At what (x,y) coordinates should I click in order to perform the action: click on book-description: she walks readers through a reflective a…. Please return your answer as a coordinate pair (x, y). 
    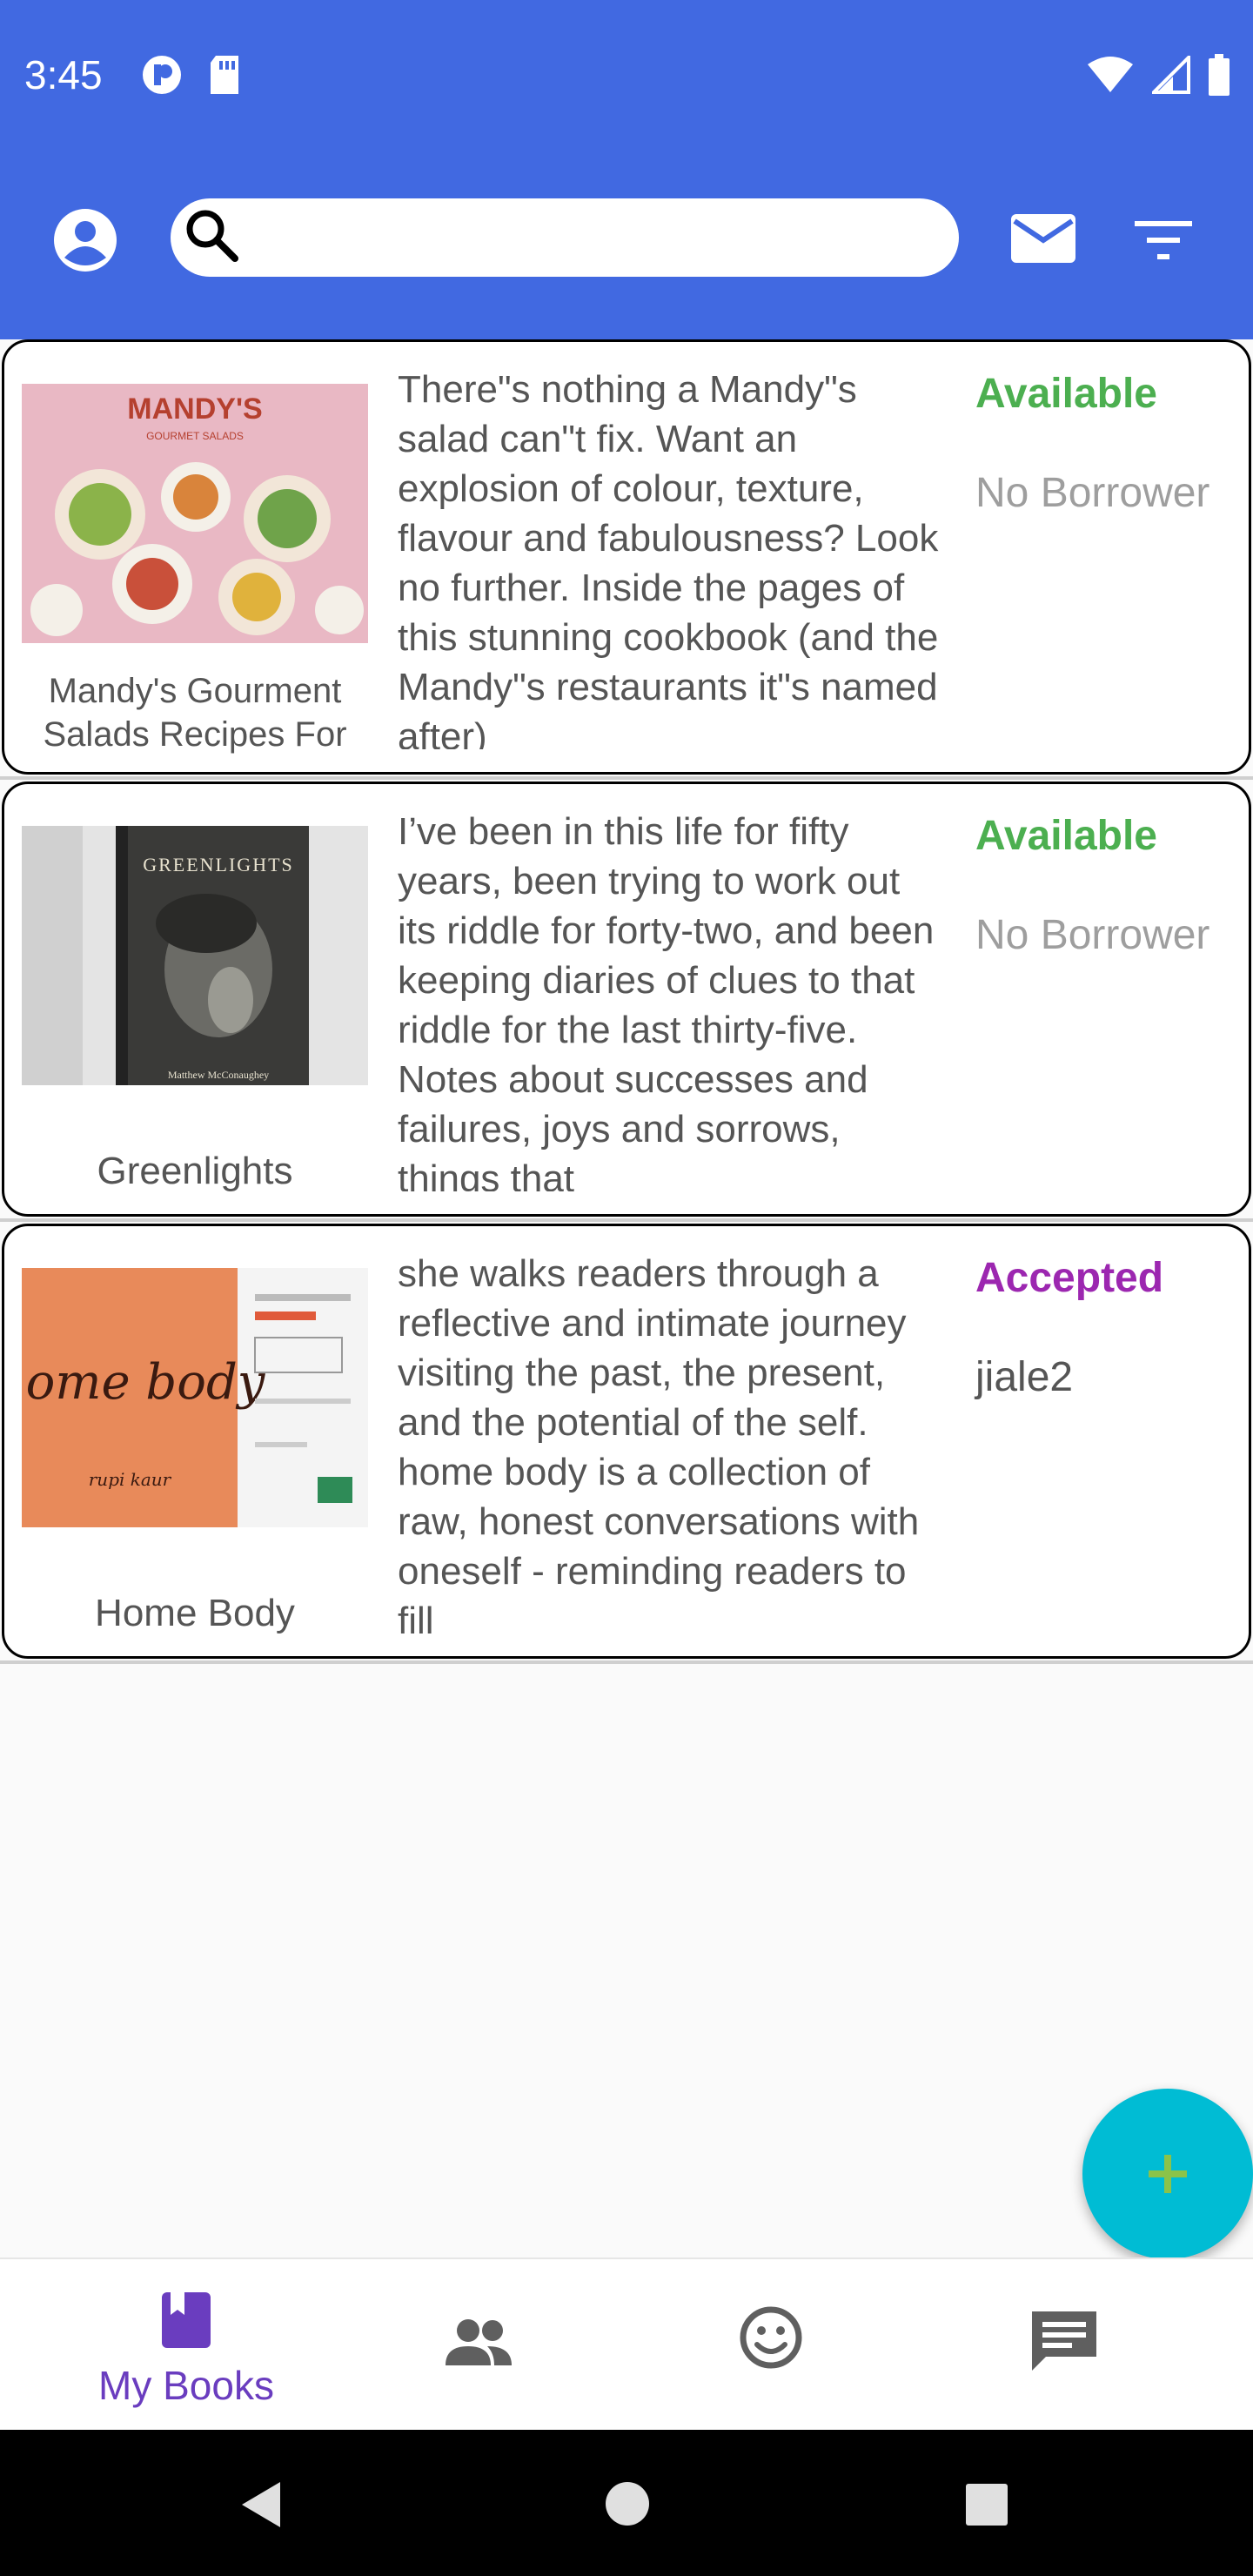
    Looking at the image, I should click on (659, 1442).